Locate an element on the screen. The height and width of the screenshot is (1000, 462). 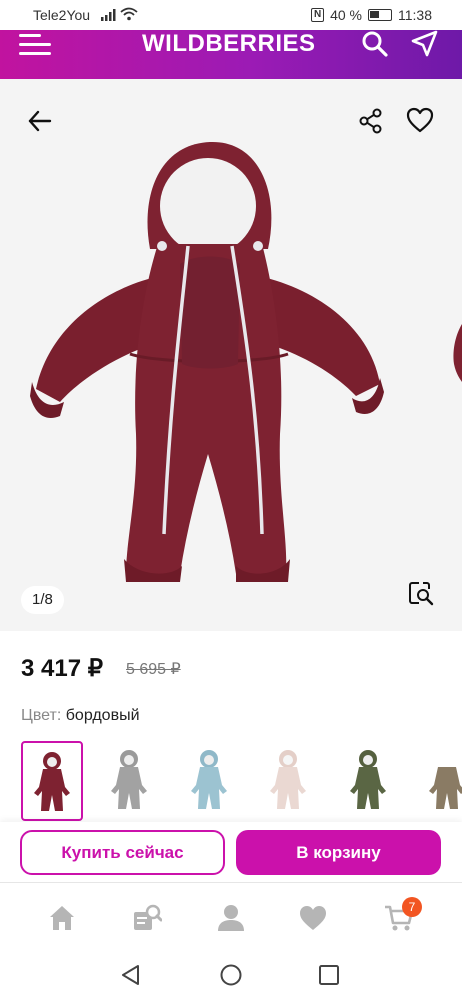
share-icon is located at coordinates (371, 121).